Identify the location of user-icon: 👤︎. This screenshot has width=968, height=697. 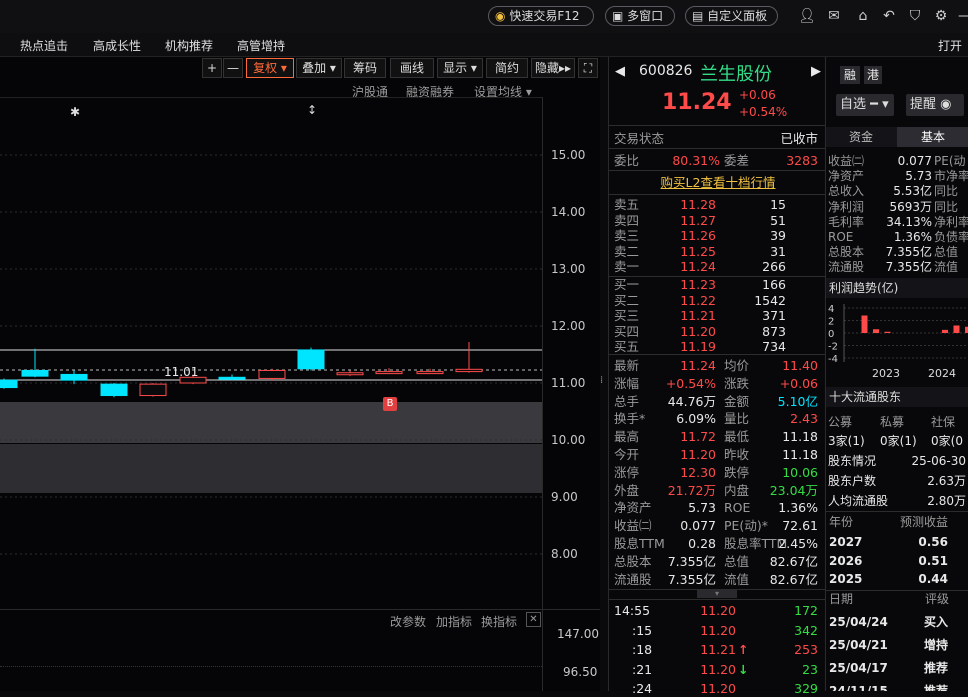
(807, 16).